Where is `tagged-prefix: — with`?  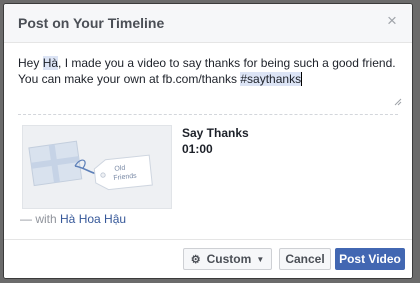
tagged-prefix: — with is located at coordinates (40, 219).